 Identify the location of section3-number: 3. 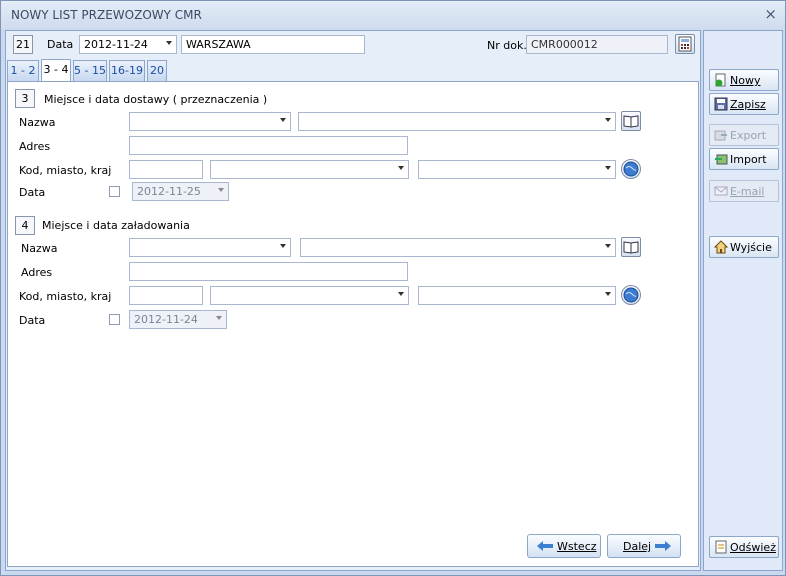
(25, 98).